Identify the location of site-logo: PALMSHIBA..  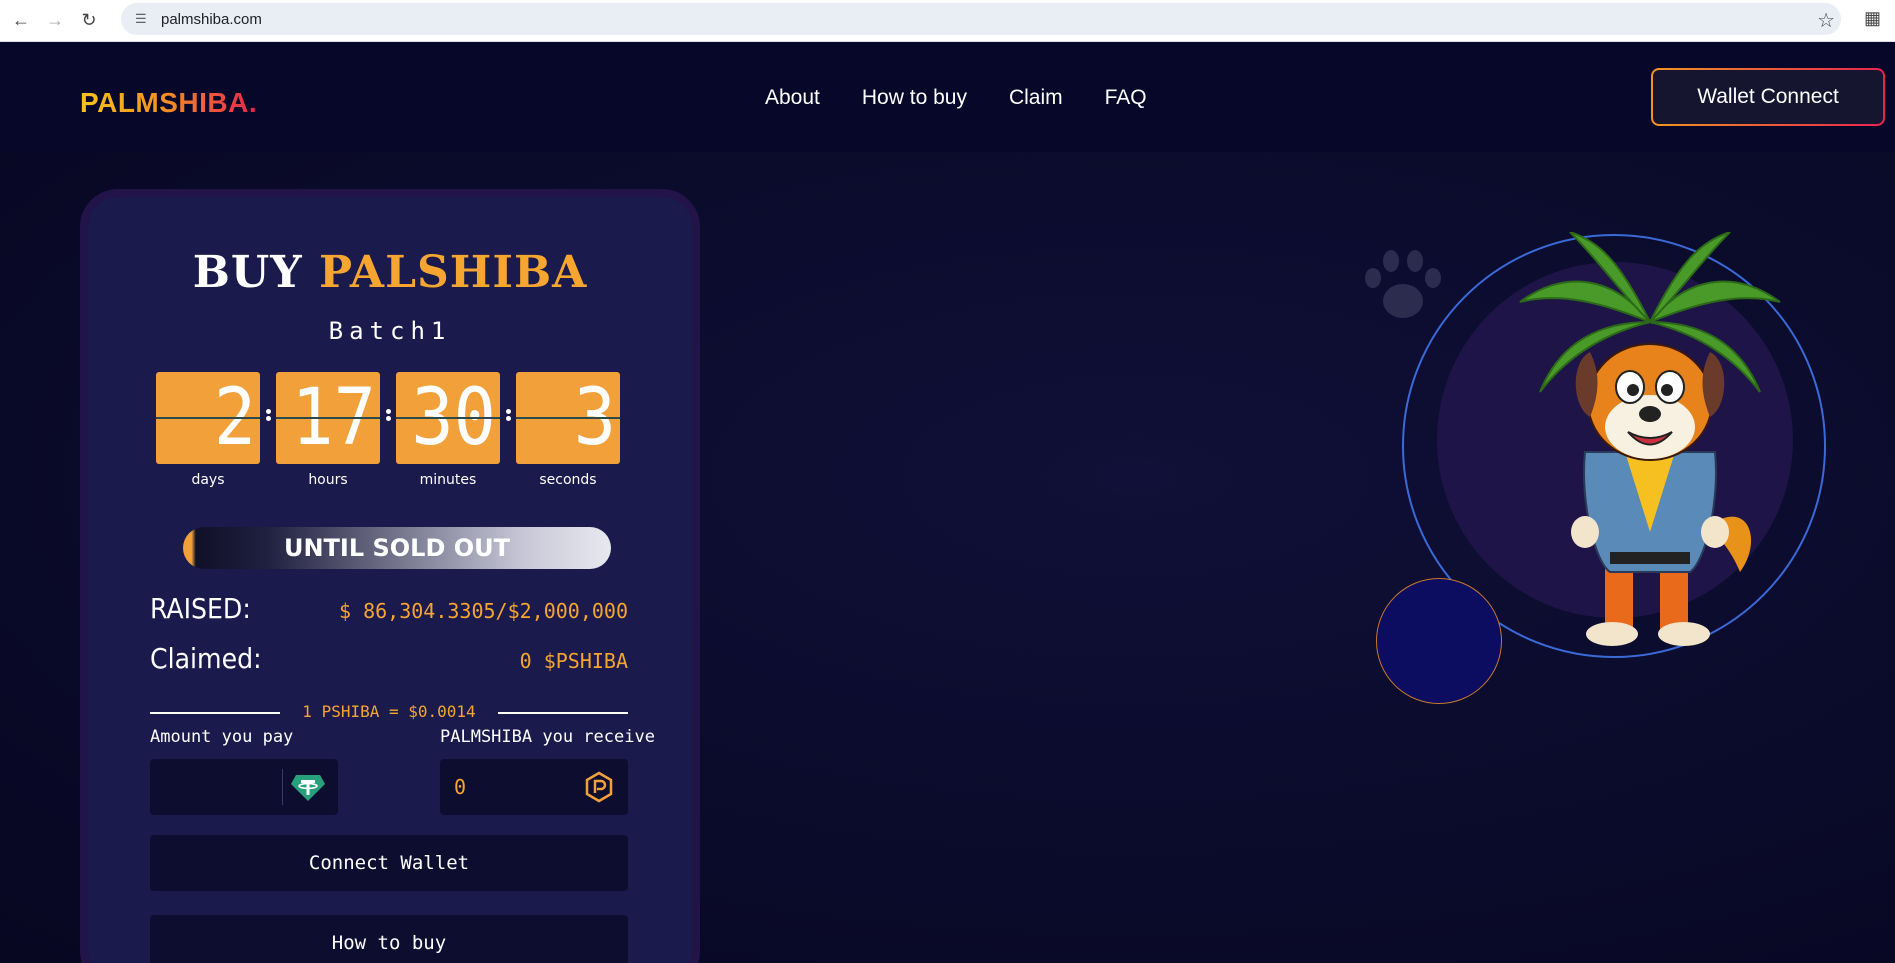
(168, 103).